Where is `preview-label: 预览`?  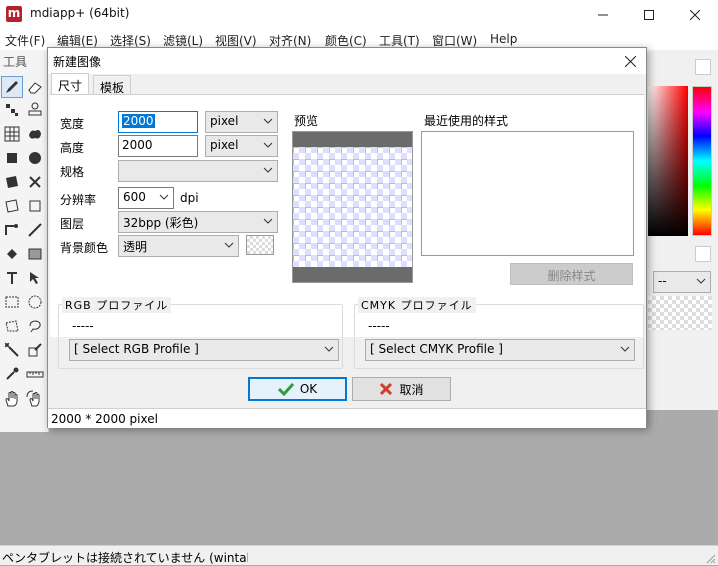
preview-label: 预览 is located at coordinates (306, 121).